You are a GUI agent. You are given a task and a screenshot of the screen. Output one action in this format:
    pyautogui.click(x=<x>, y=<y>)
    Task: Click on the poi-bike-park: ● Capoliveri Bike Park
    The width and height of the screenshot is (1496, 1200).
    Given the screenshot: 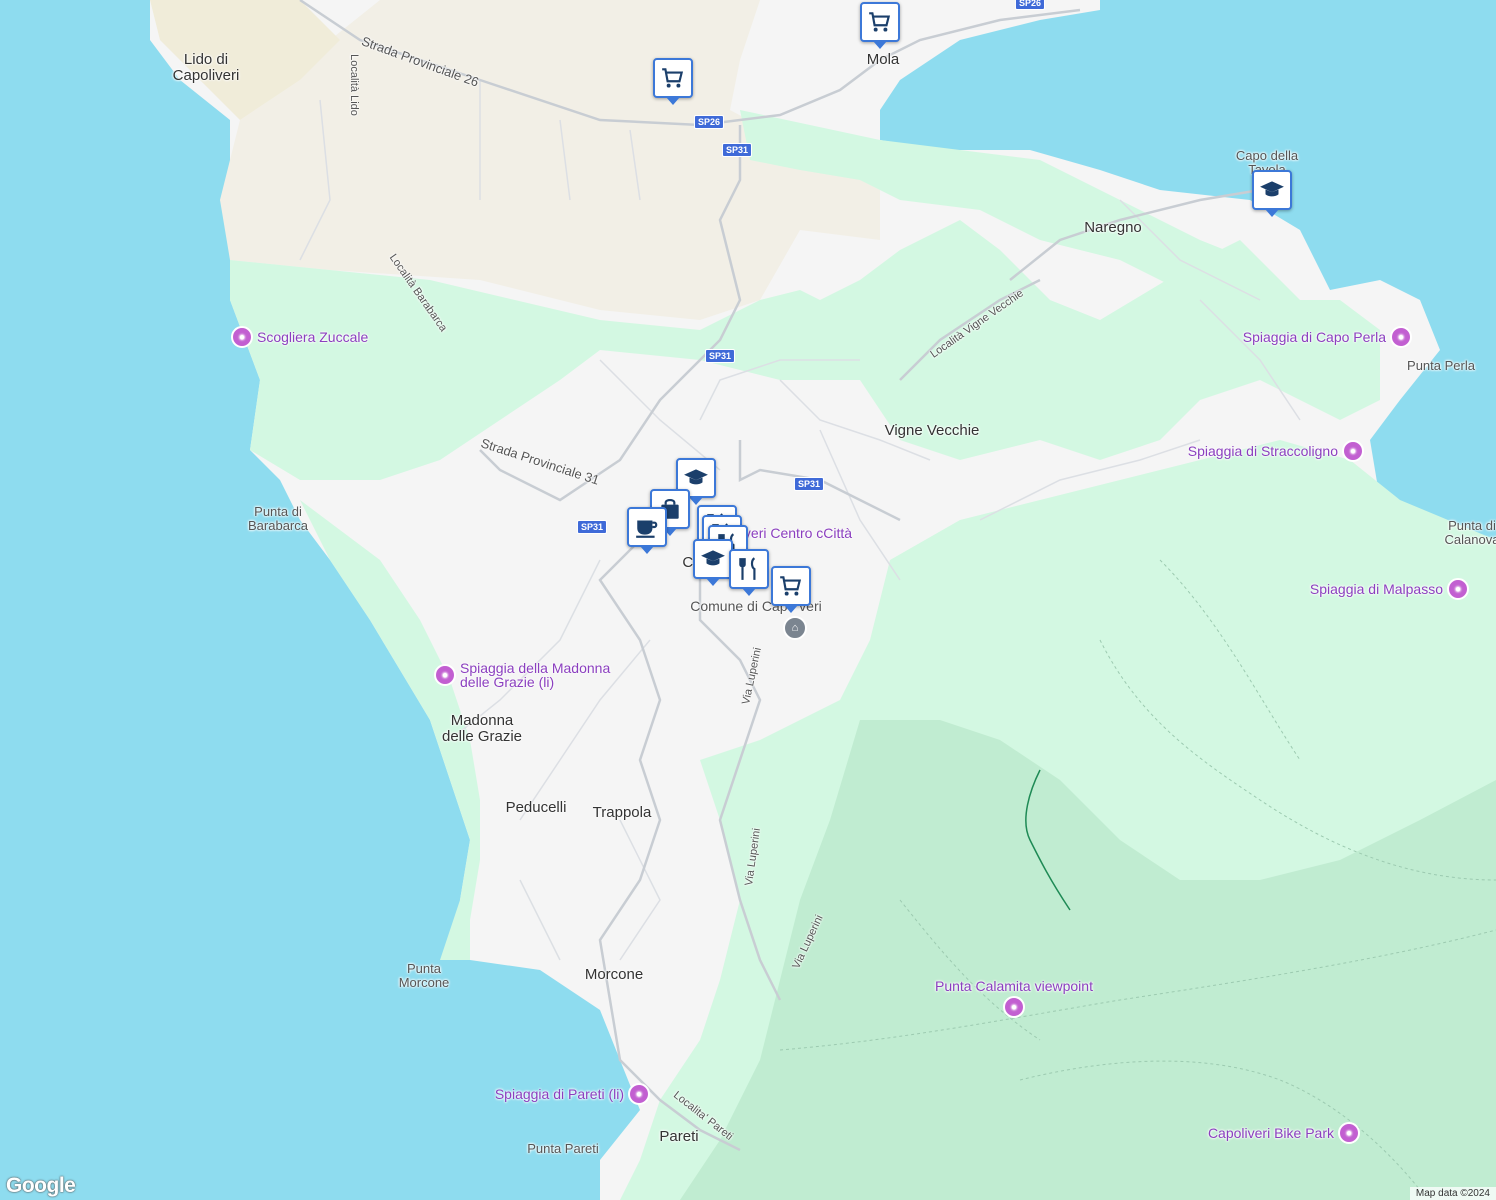 What is the action you would take?
    pyautogui.click(x=1284, y=1133)
    